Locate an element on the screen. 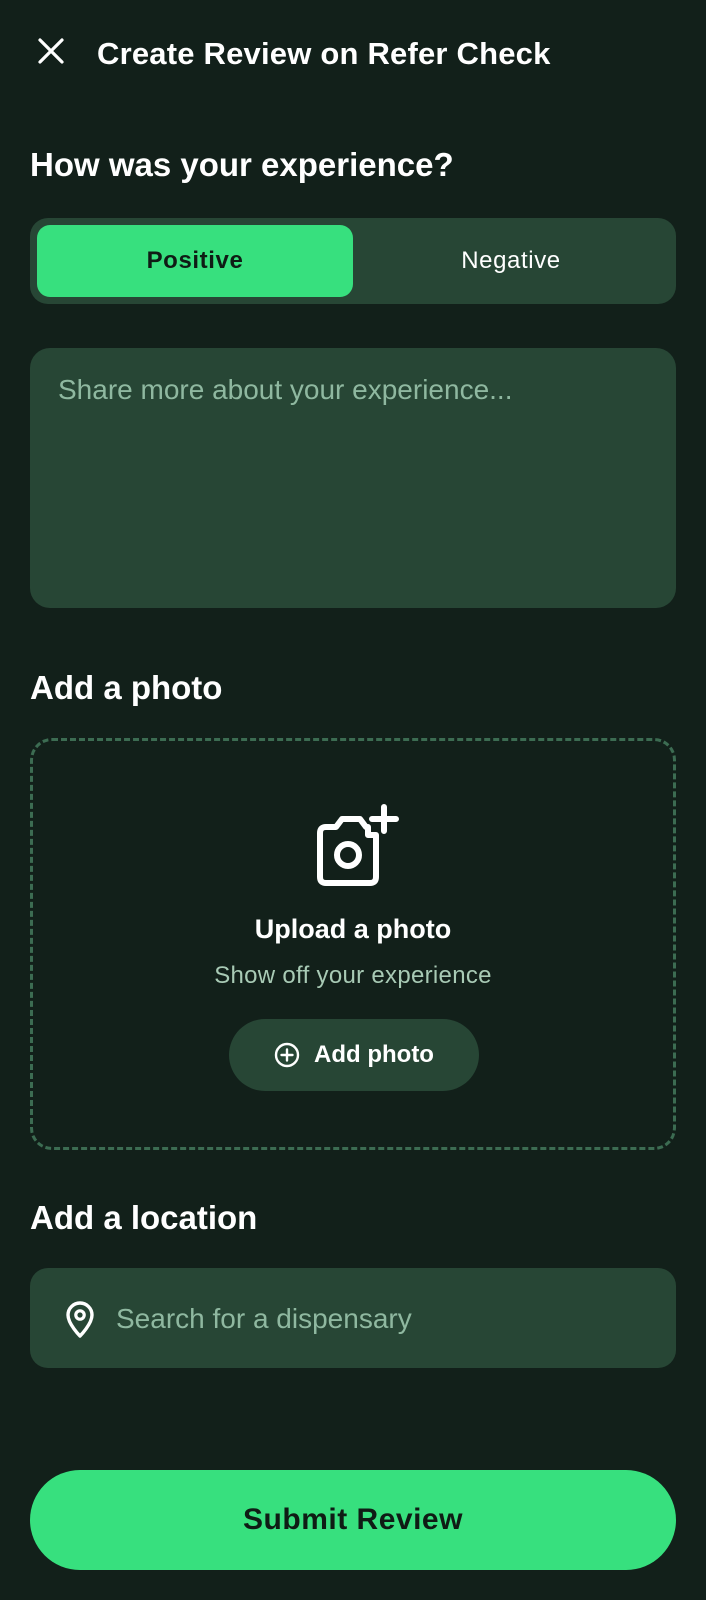  page-title: Create Review on Refer Check is located at coordinates (324, 53).